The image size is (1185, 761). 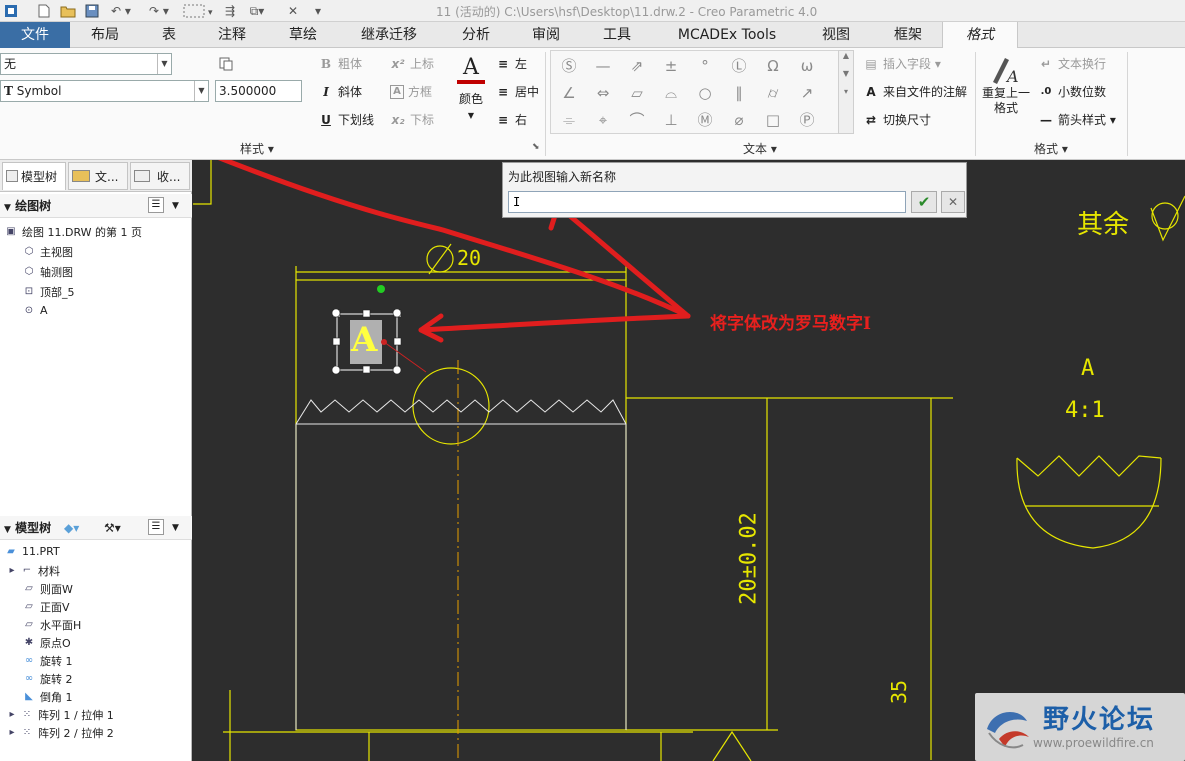 I want to click on diameter-icon: ⌀, so click(x=739, y=120).